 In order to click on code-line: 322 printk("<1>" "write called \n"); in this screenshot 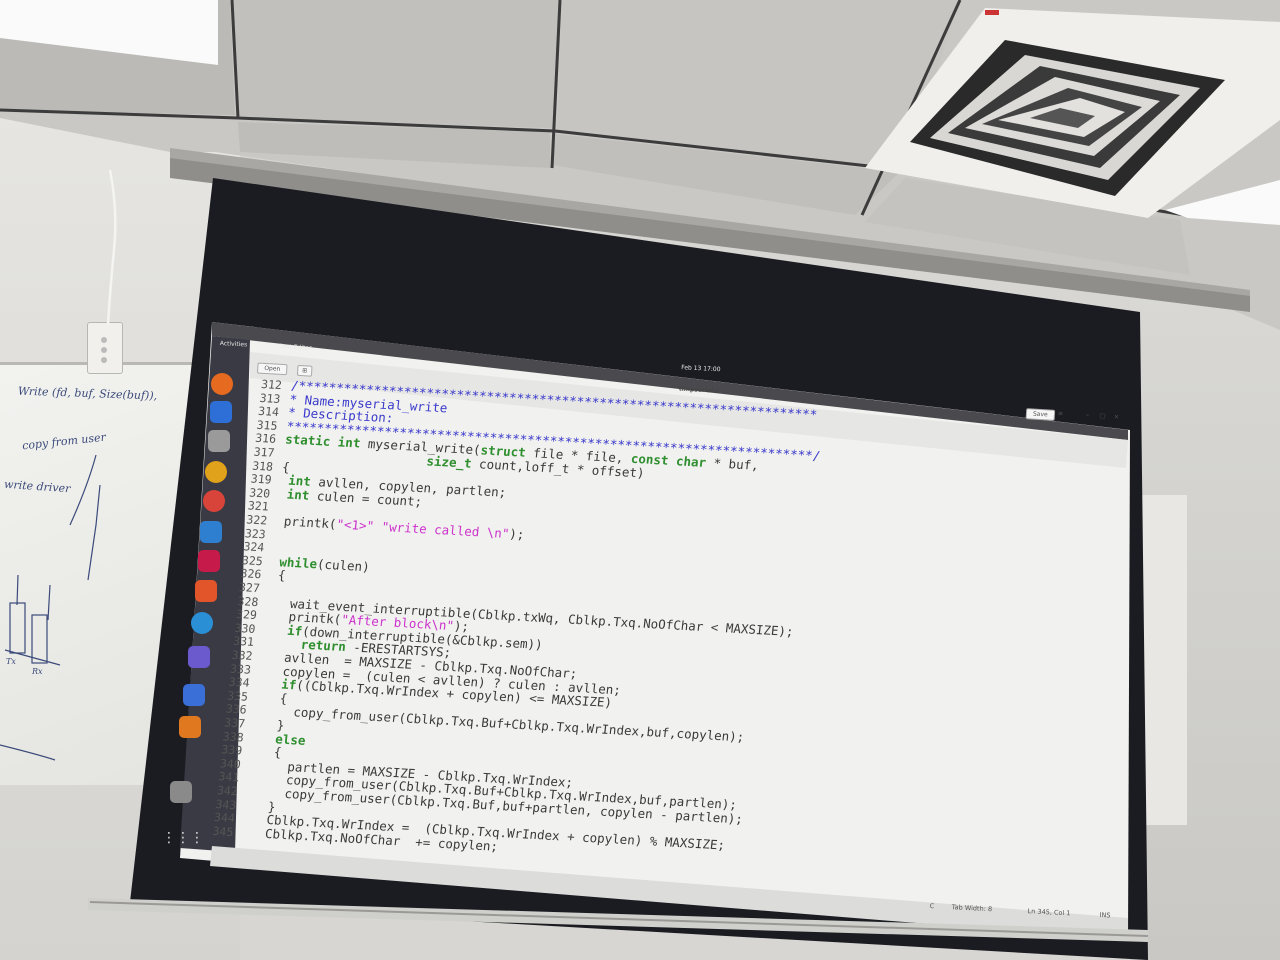, I will do `click(386, 526)`.